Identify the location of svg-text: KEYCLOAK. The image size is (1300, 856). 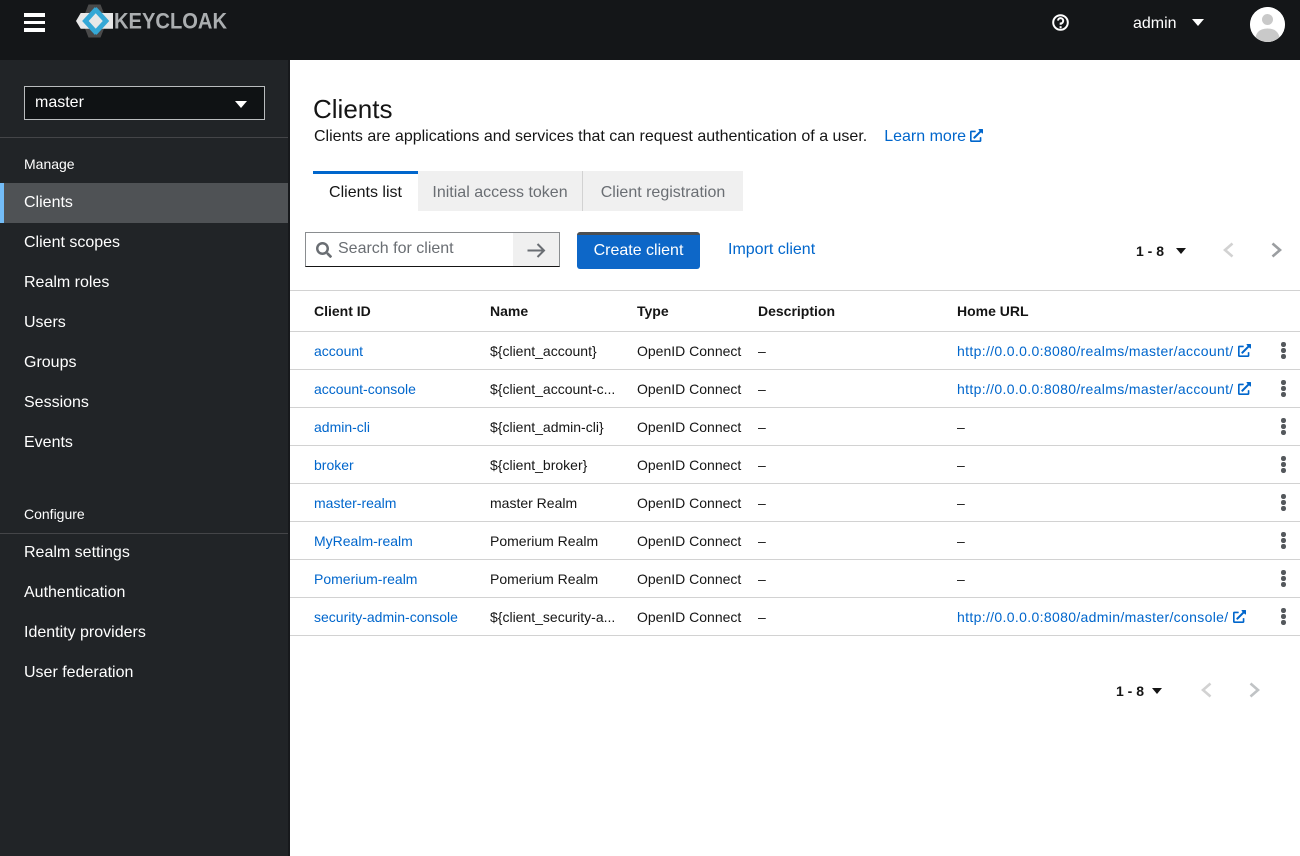
(171, 21).